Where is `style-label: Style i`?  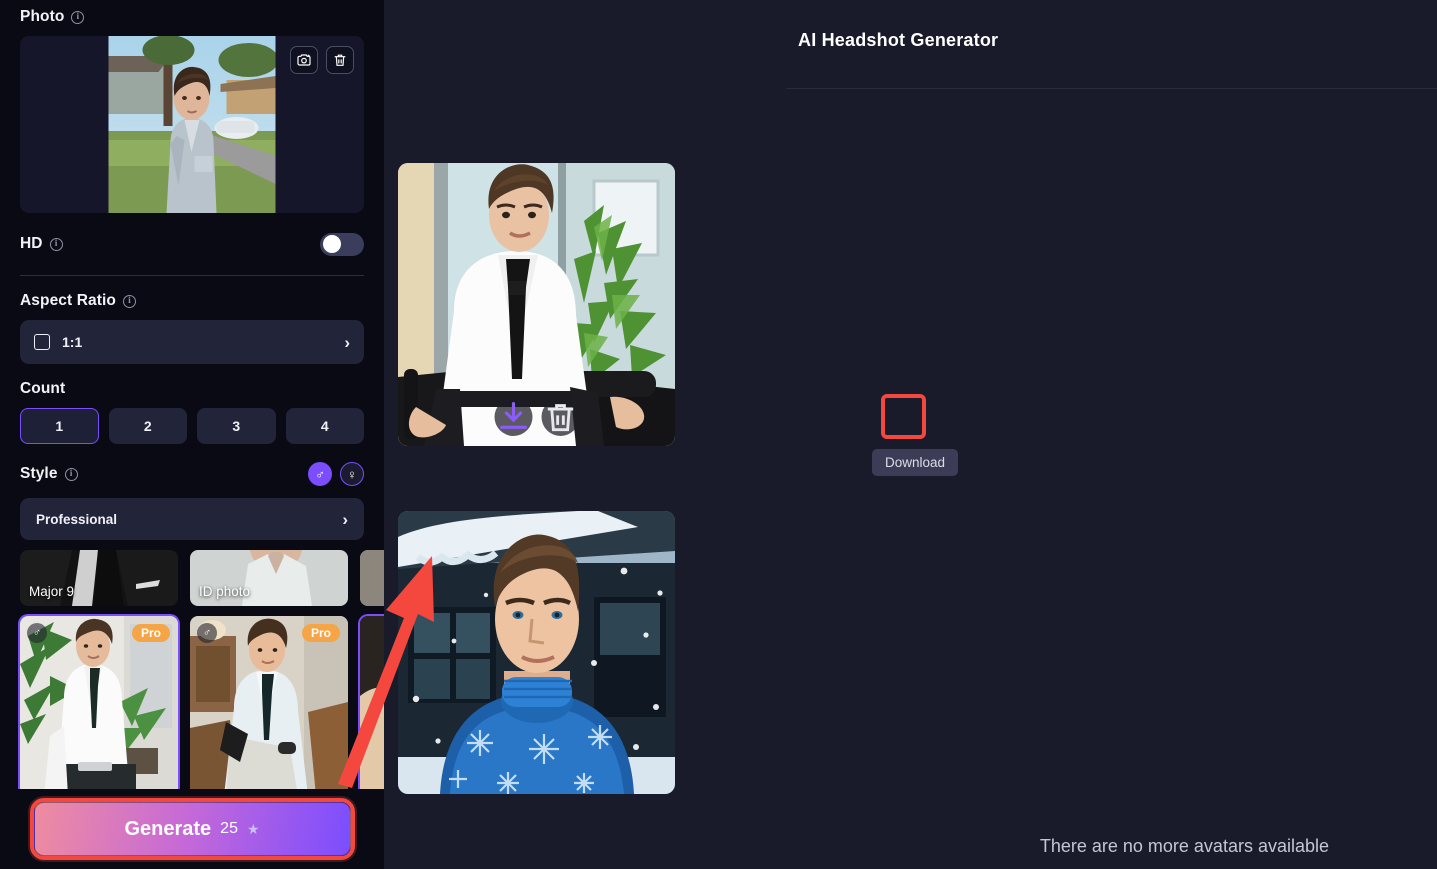 style-label: Style i is located at coordinates (49, 474).